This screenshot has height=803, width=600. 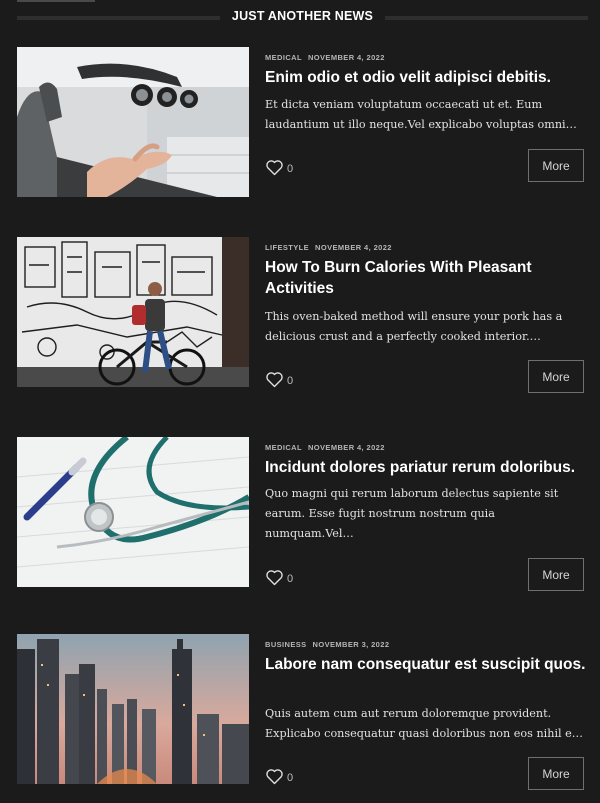 I want to click on section-title: JUST ANOTHER NEWS, so click(x=302, y=16).